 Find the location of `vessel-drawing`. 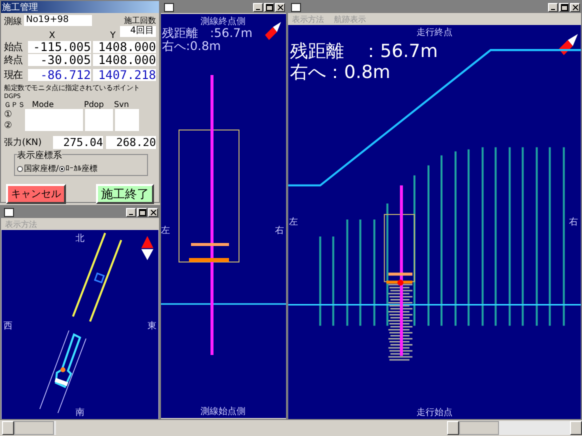

vessel-drawing is located at coordinates (68, 360).